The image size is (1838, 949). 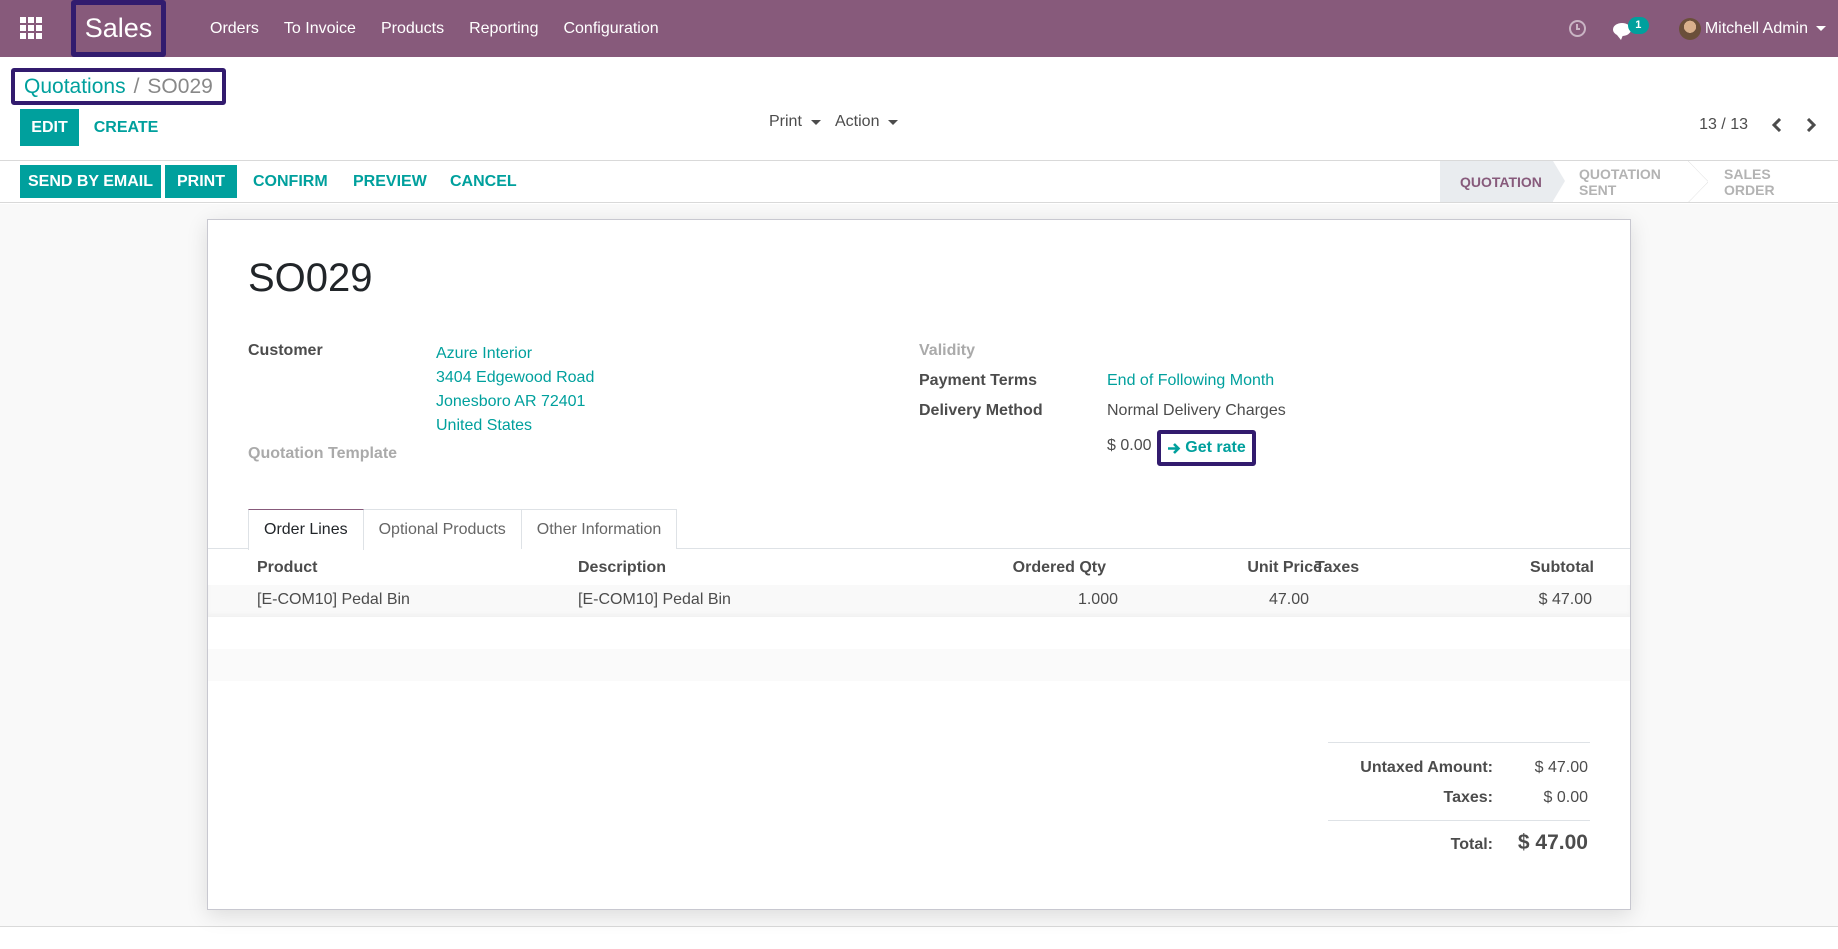 I want to click on untaxed-amount-label: Untaxed Amount:, so click(x=1426, y=767).